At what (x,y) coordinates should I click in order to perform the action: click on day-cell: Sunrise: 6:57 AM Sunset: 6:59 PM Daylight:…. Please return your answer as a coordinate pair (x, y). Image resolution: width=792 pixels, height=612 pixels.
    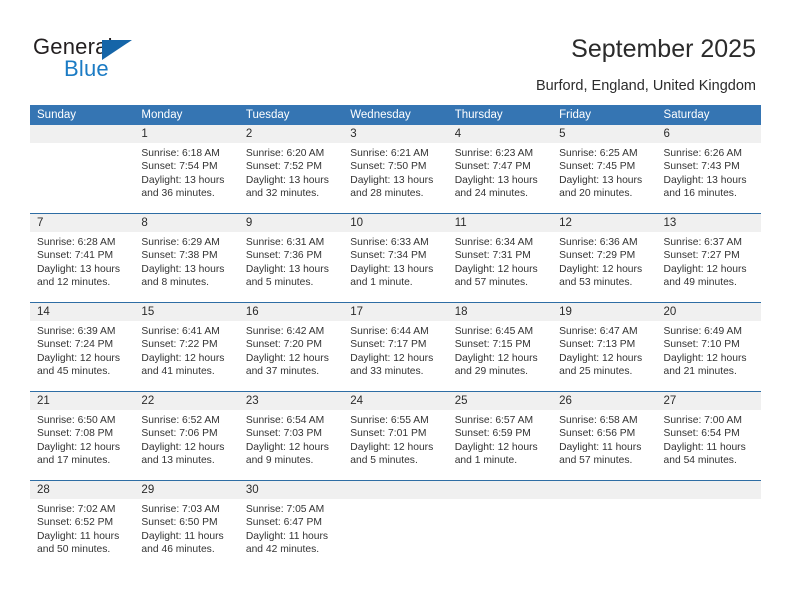
    Looking at the image, I should click on (500, 445).